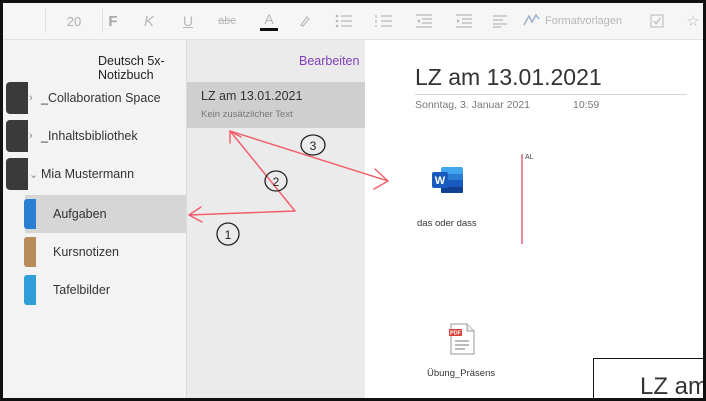  I want to click on section-tafelbilder: Tafelbilder, so click(105, 290).